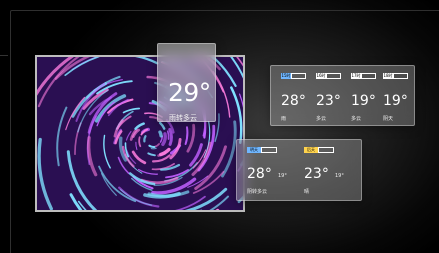 This screenshot has width=439, height=253. What do you see at coordinates (321, 76) in the screenshot?
I see `time-badge: 16时` at bounding box center [321, 76].